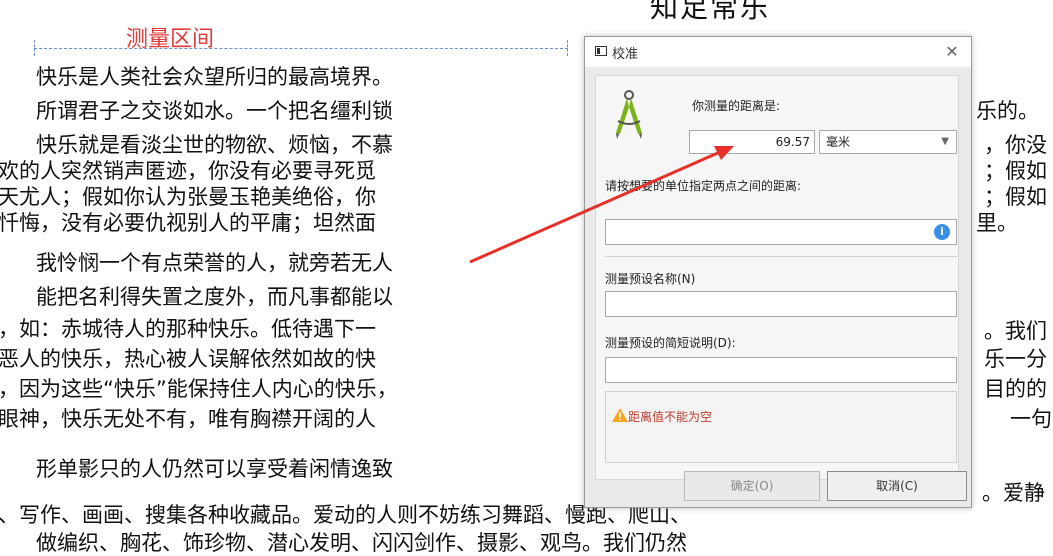  Describe the element at coordinates (625, 54) in the screenshot. I see `dialog-title: 校准` at that location.